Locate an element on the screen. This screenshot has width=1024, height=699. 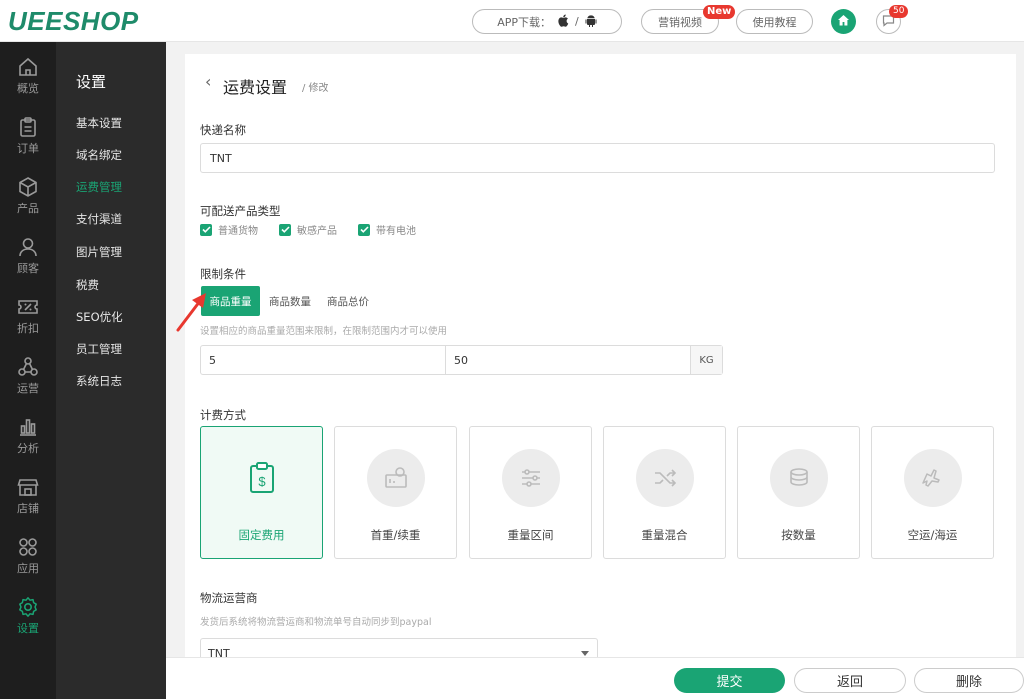
sidebar-item-label: 概览 is located at coordinates (28, 88).